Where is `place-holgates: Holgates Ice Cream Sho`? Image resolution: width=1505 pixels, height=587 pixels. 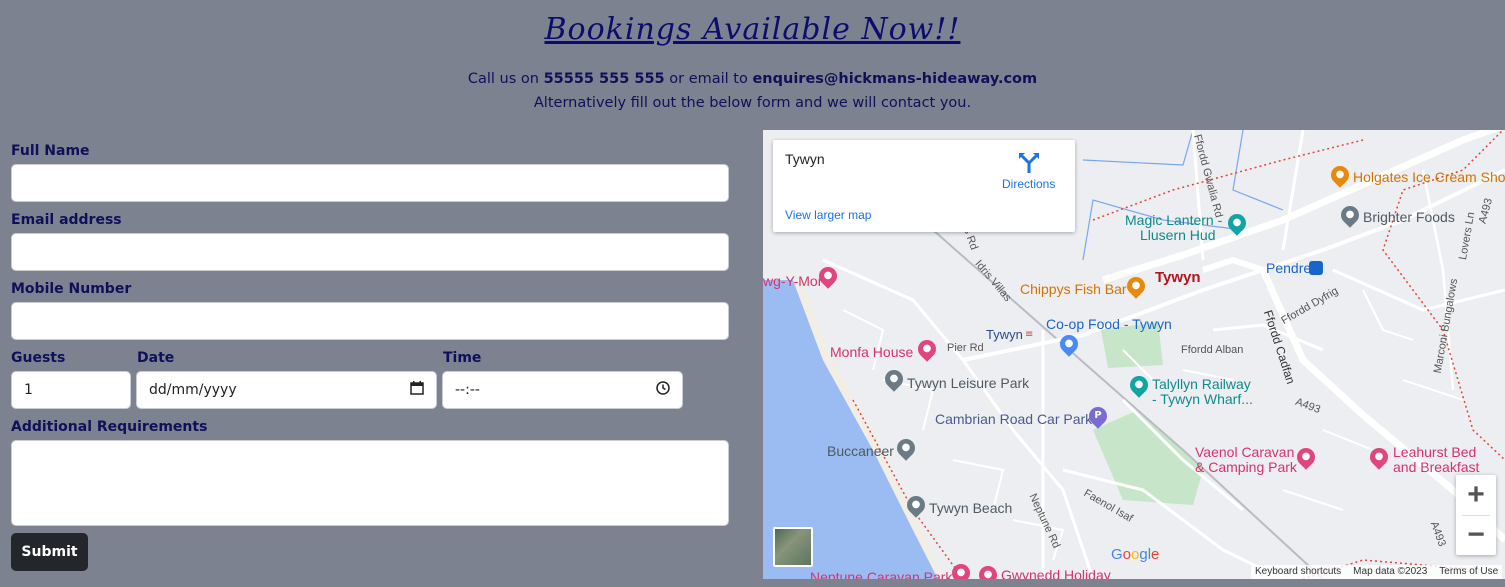
place-holgates: Holgates Ice Cream Sho is located at coordinates (1429, 177).